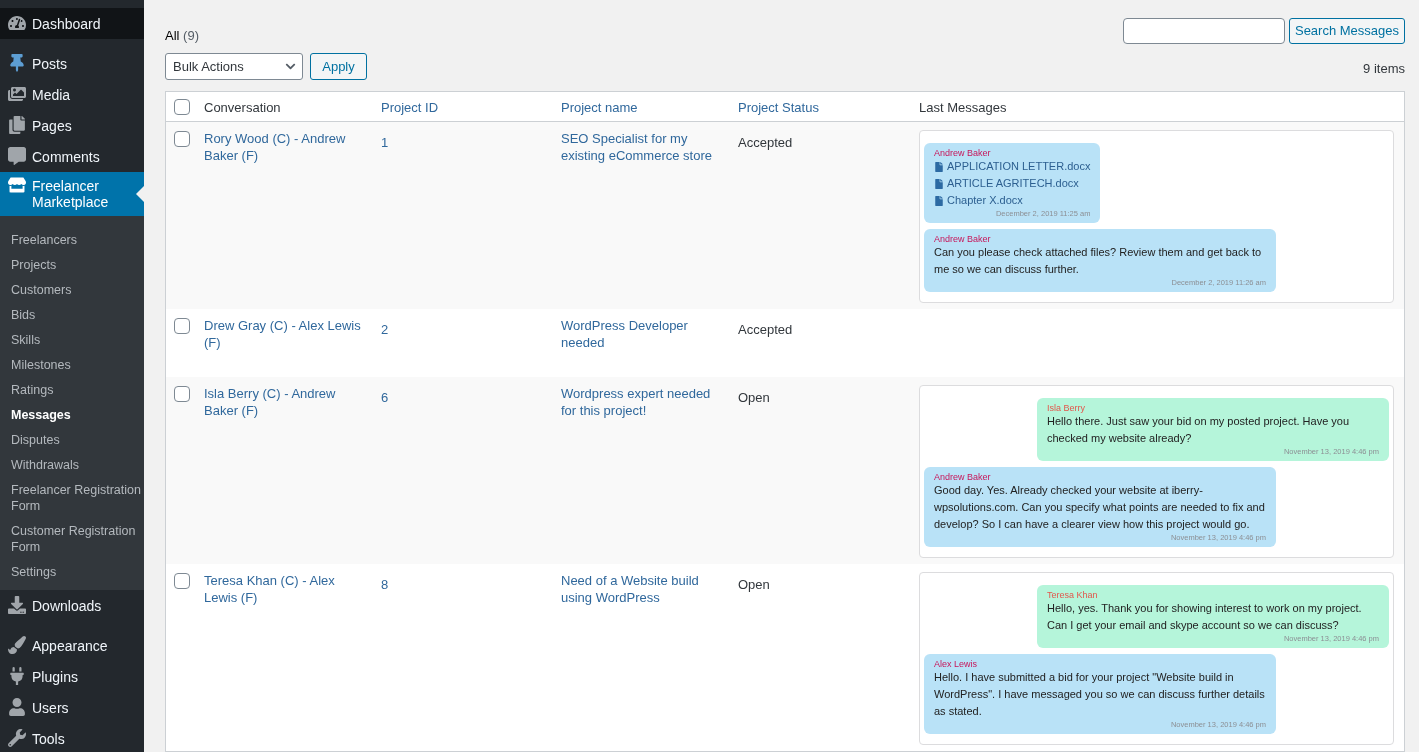  What do you see at coordinates (17, 644) in the screenshot?
I see `paintbrush-icon` at bounding box center [17, 644].